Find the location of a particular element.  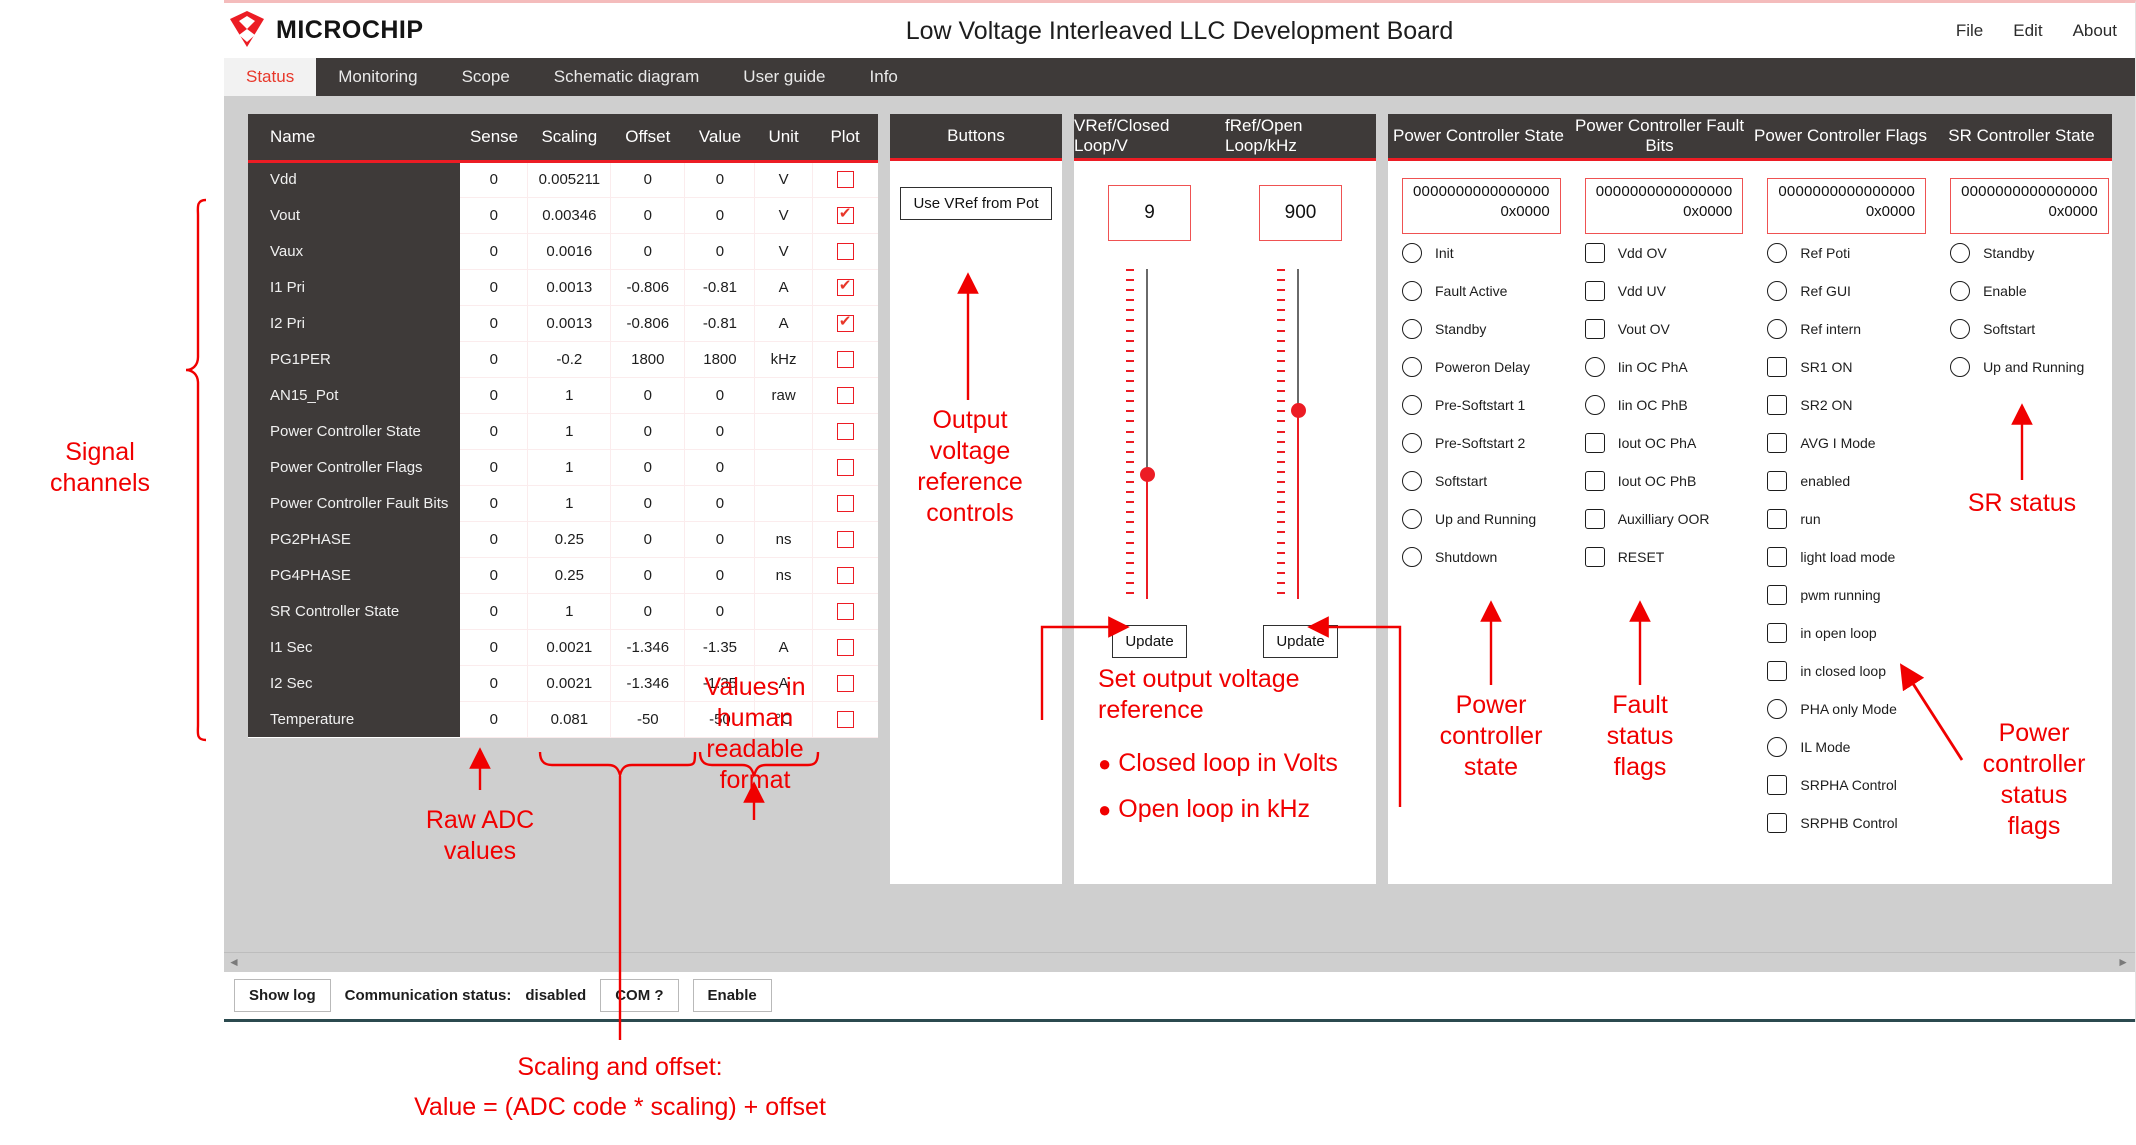

pc-state-register: 0000000000000000 0x0000 is located at coordinates (1481, 206).